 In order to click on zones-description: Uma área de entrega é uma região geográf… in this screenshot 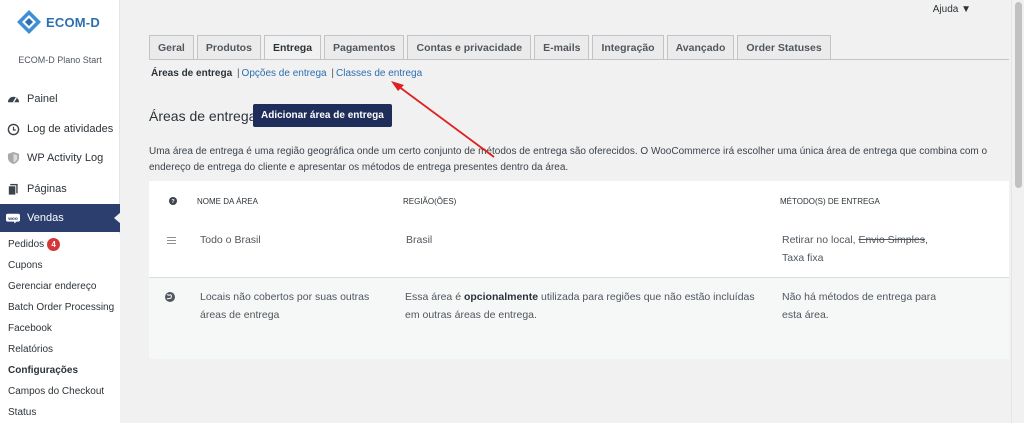, I will do `click(569, 160)`.